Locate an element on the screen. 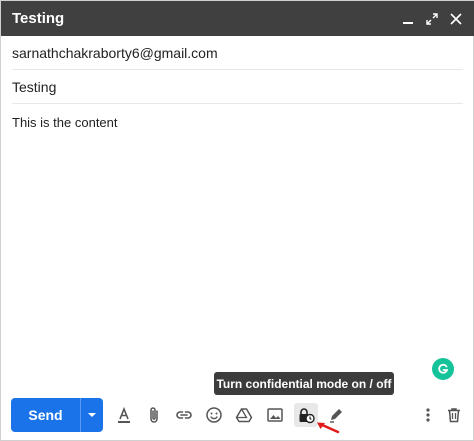  grammarly-icon is located at coordinates (443, 369).